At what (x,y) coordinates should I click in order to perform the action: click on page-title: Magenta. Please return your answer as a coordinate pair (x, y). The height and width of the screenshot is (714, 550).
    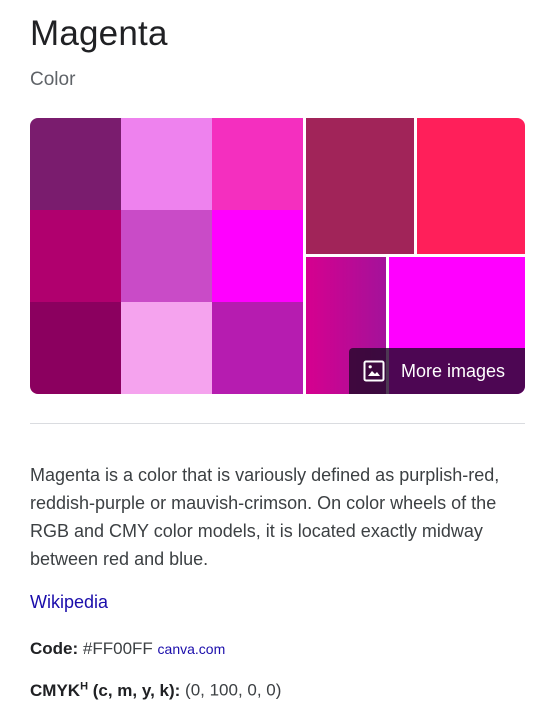
    Looking at the image, I should click on (99, 33).